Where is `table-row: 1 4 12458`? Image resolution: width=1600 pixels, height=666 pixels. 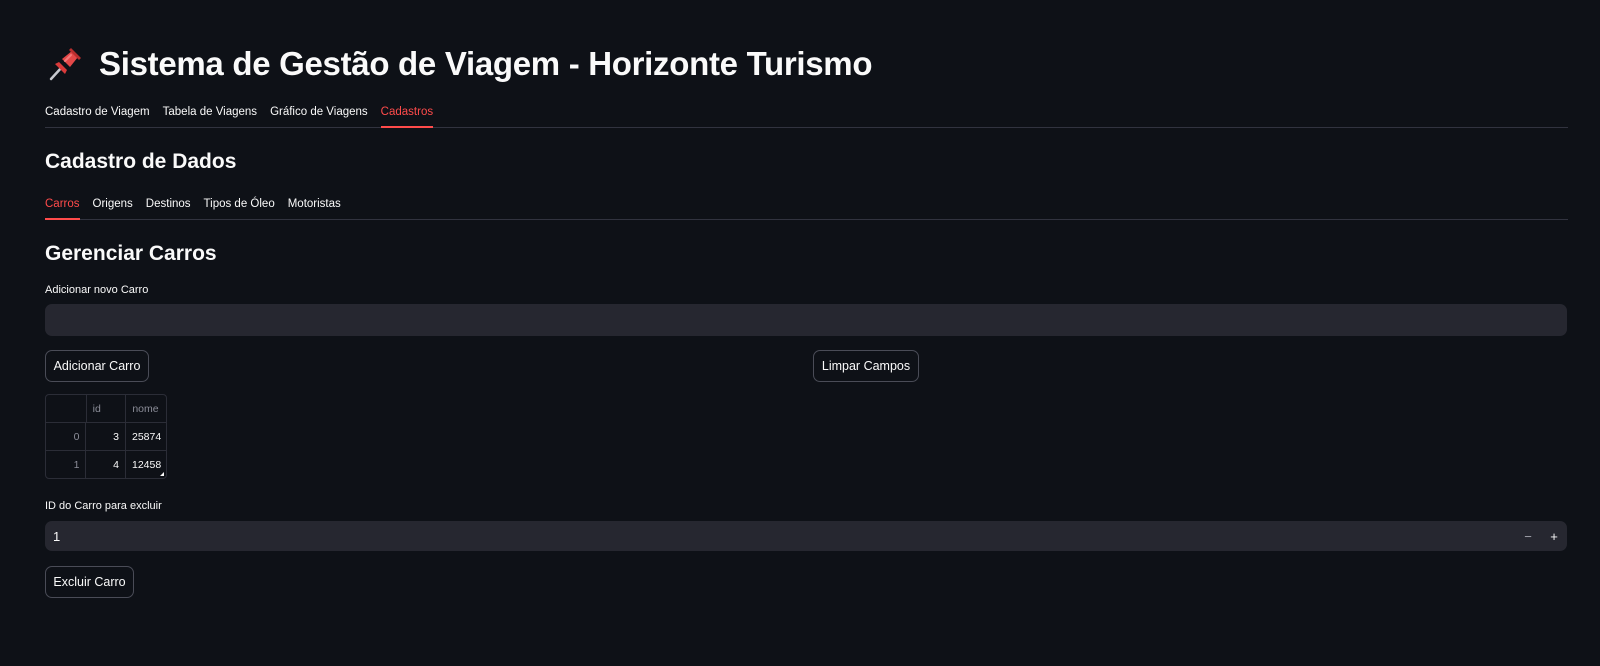
table-row: 1 4 12458 is located at coordinates (106, 464).